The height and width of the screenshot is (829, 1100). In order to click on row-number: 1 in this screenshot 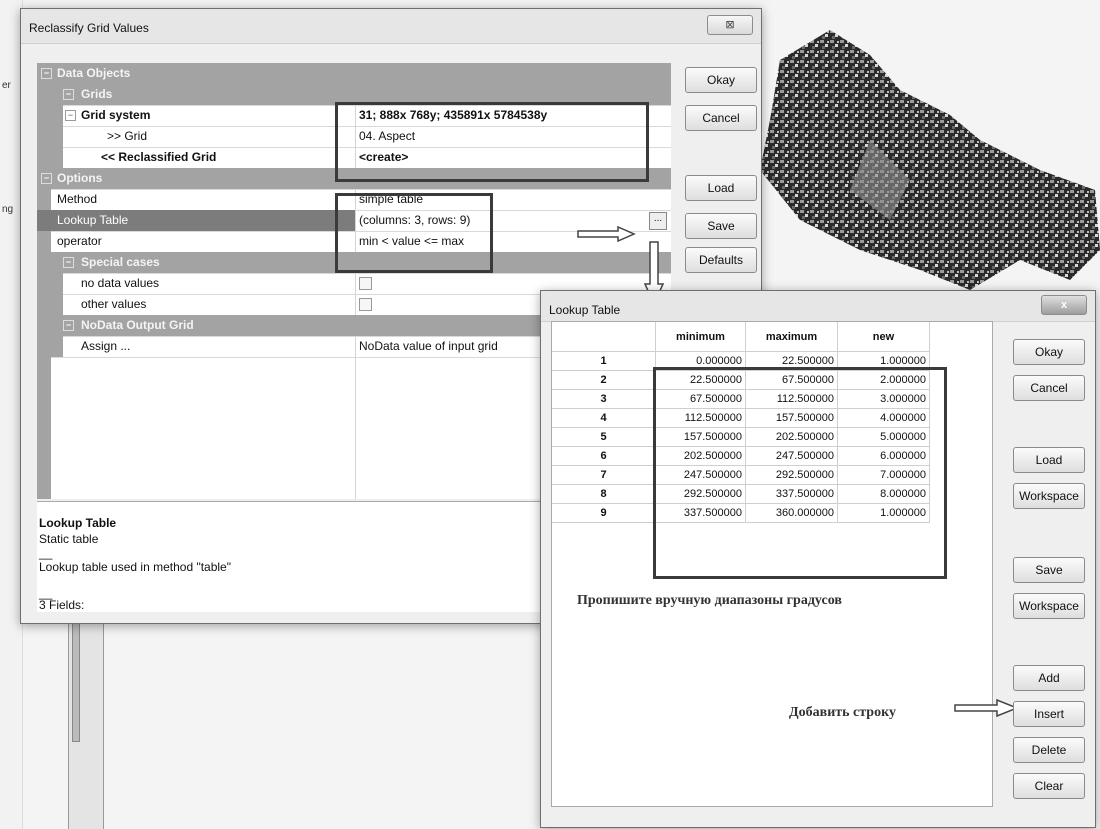, I will do `click(604, 361)`.